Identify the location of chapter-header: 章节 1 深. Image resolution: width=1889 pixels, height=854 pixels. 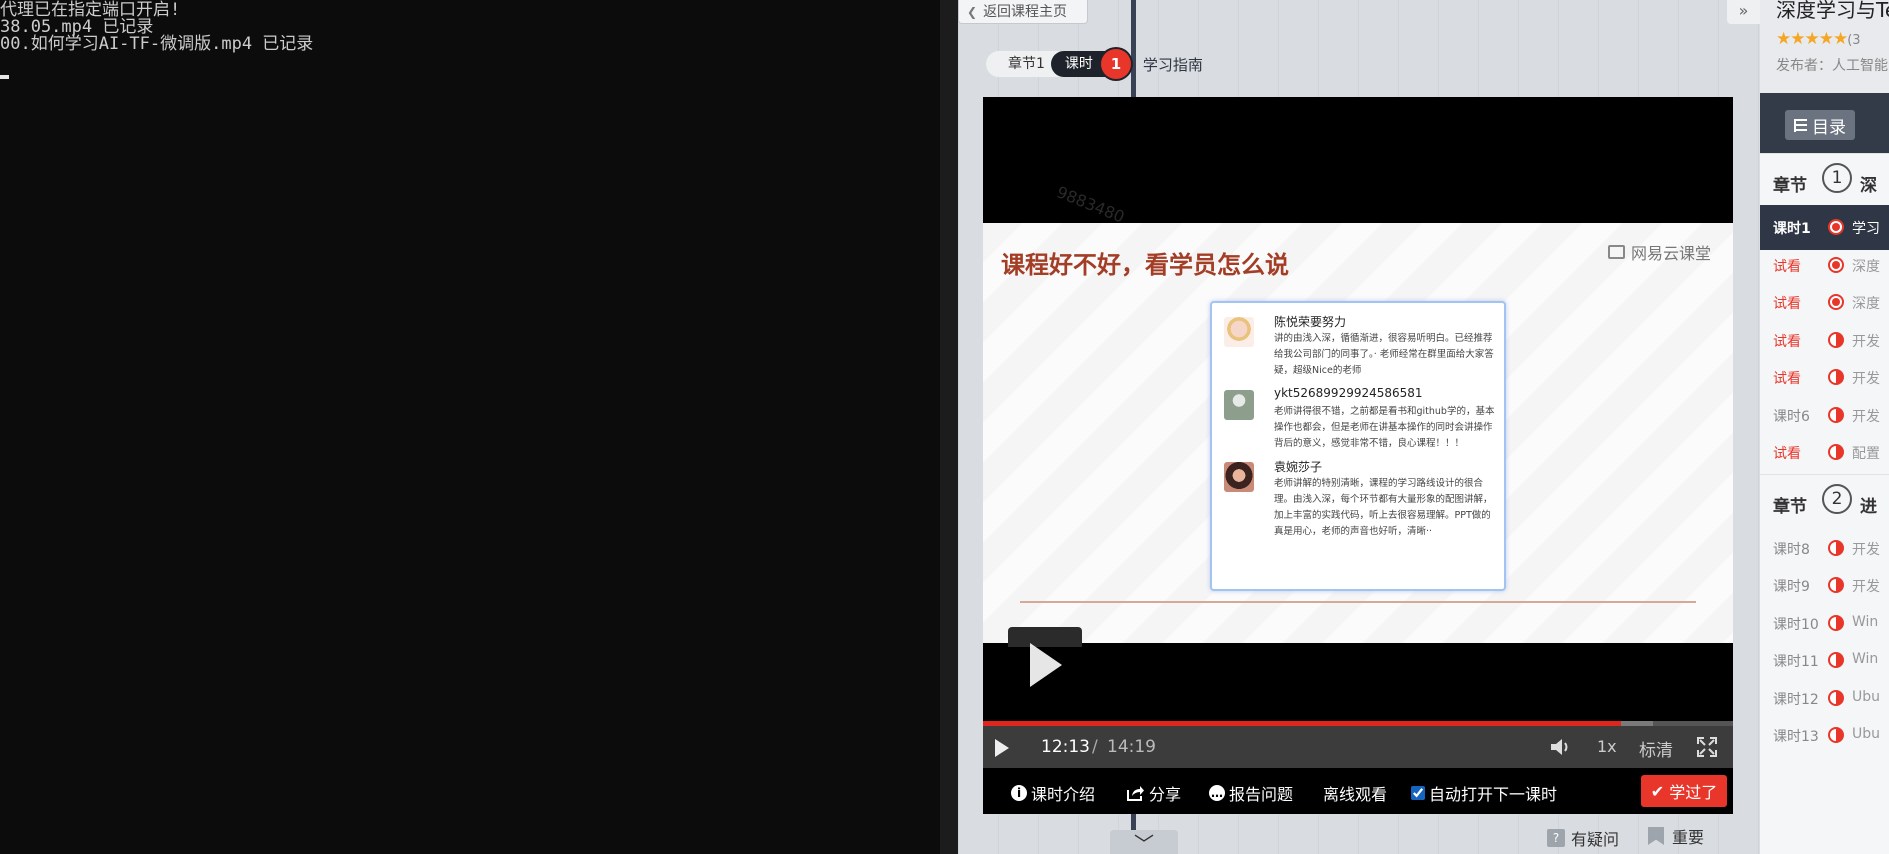
(1824, 179).